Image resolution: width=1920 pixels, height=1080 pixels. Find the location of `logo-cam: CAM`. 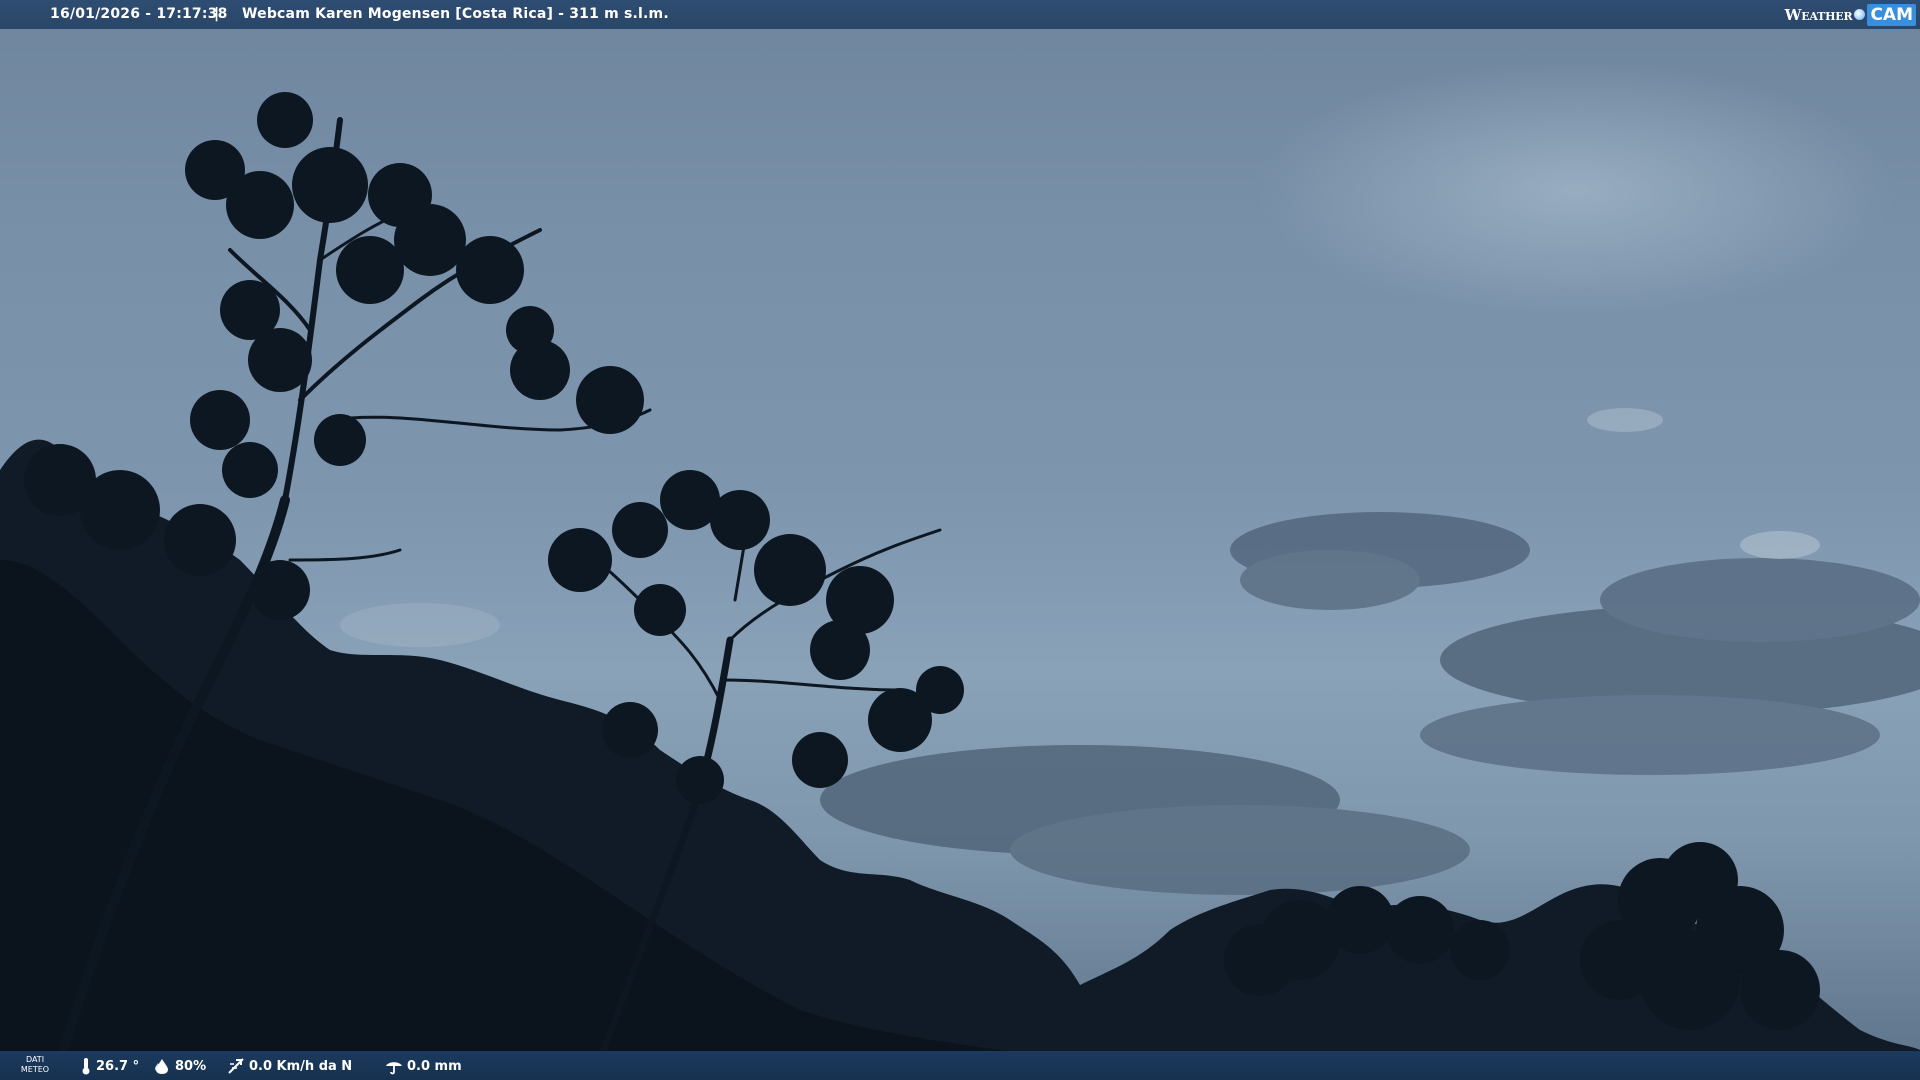

logo-cam: CAM is located at coordinates (1891, 14).